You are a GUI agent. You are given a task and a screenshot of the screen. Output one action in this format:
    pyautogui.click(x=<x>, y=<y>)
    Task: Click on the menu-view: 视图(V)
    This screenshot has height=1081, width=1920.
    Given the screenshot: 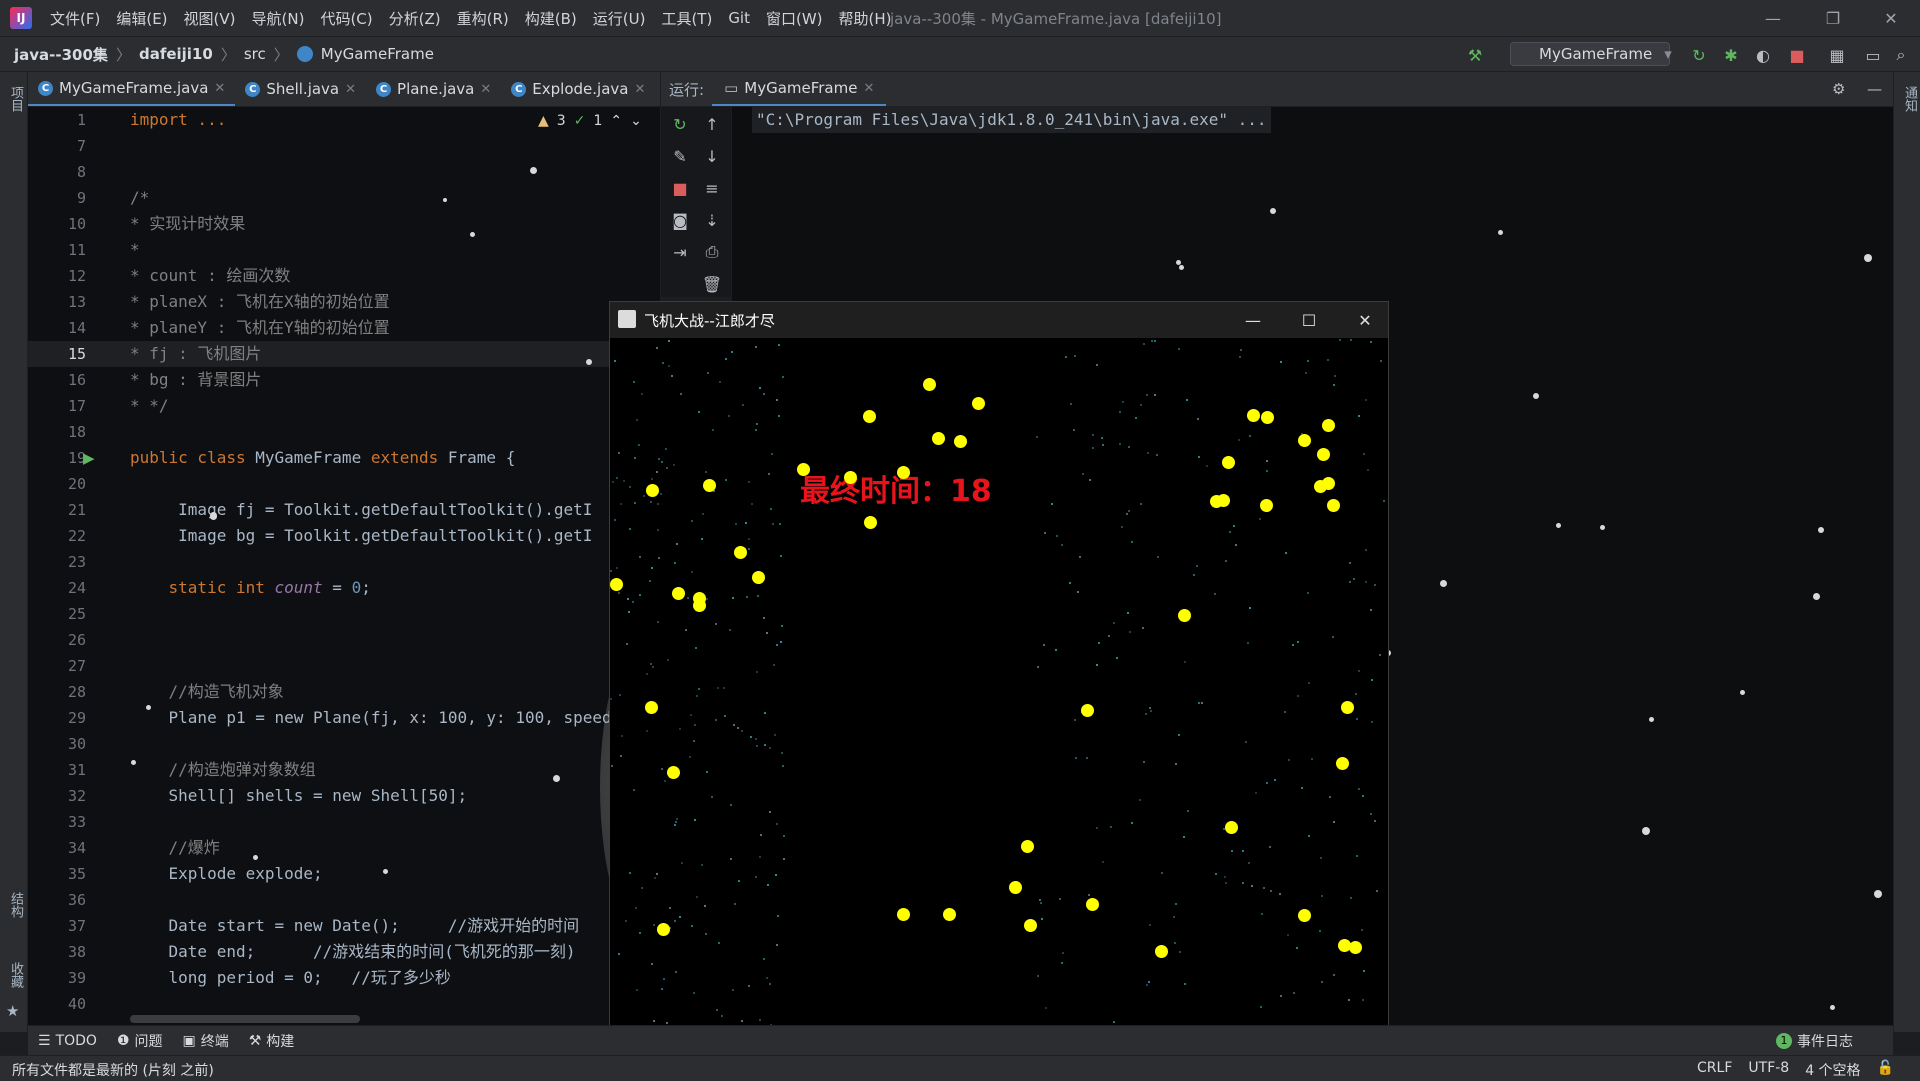 What is the action you would take?
    pyautogui.click(x=210, y=18)
    